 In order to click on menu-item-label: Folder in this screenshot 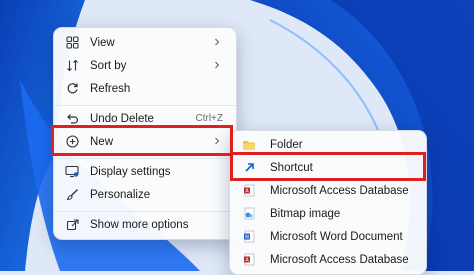, I will do `click(286, 144)`.